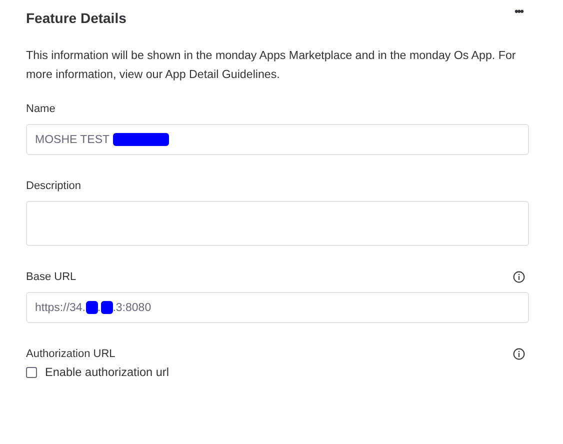  I want to click on textarea-field, so click(277, 223).